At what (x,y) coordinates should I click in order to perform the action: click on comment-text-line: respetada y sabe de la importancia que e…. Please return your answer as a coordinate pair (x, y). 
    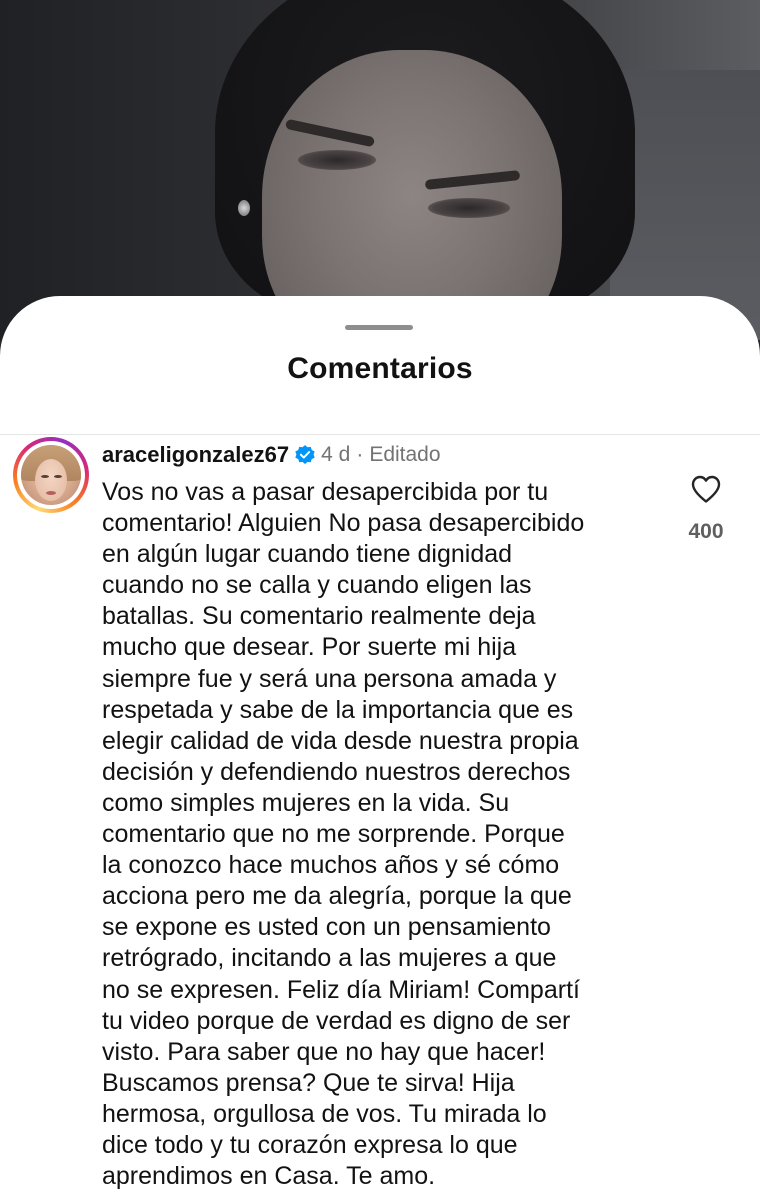
    Looking at the image, I should click on (338, 709).